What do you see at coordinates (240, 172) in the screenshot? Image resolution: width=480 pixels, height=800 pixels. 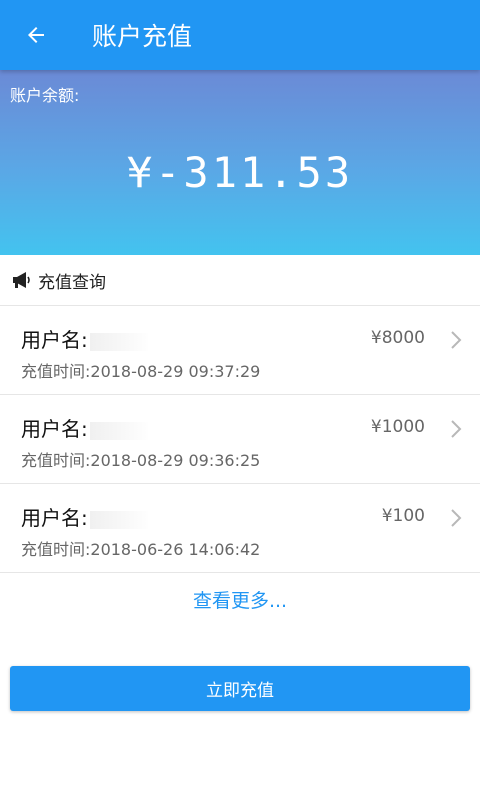 I see `balance-amount: ¥-311.53` at bounding box center [240, 172].